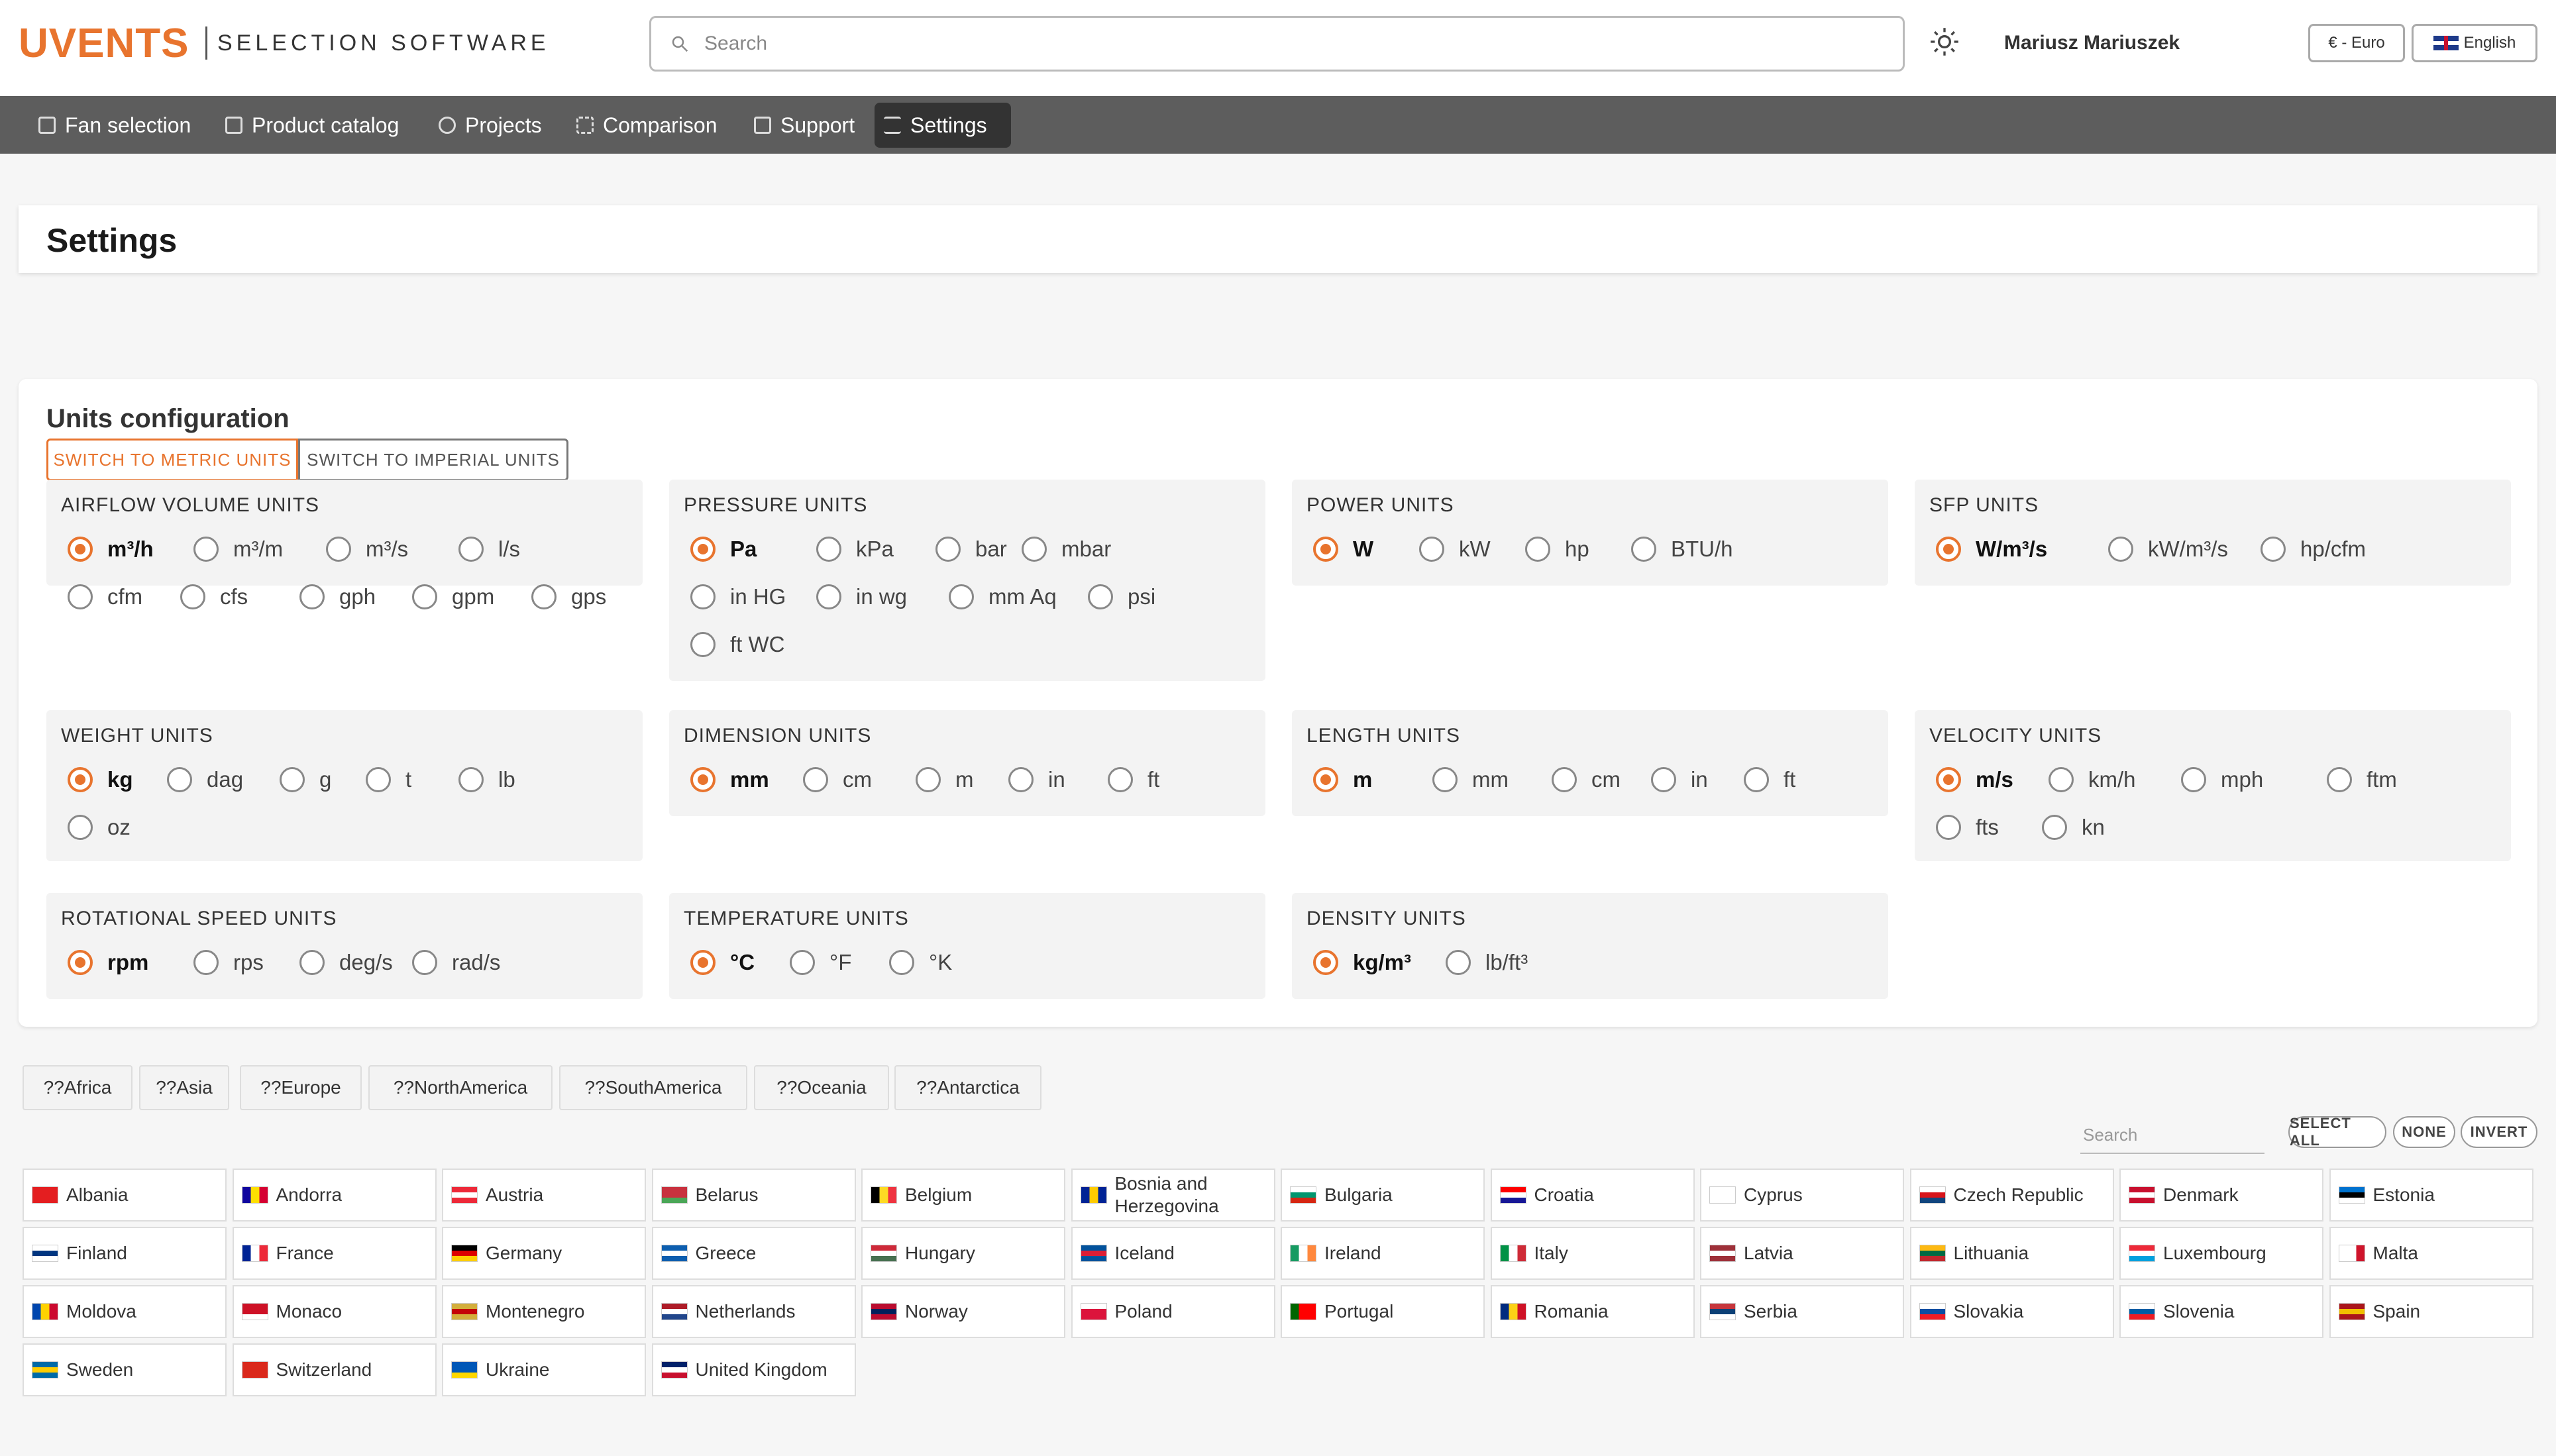 The height and width of the screenshot is (1456, 2556). Describe the element at coordinates (1487, 962) in the screenshot. I see `unit-option: lb/ft³` at that location.